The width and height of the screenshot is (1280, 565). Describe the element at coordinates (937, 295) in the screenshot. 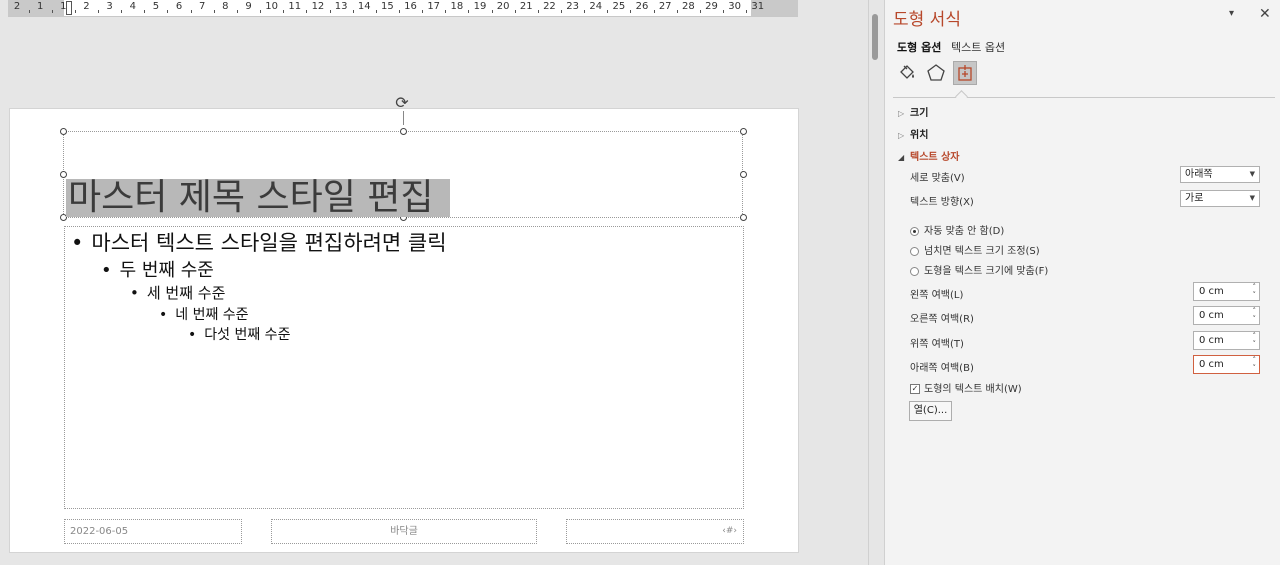

I see `left-margin-label: 왼쪽 여백(L)` at that location.